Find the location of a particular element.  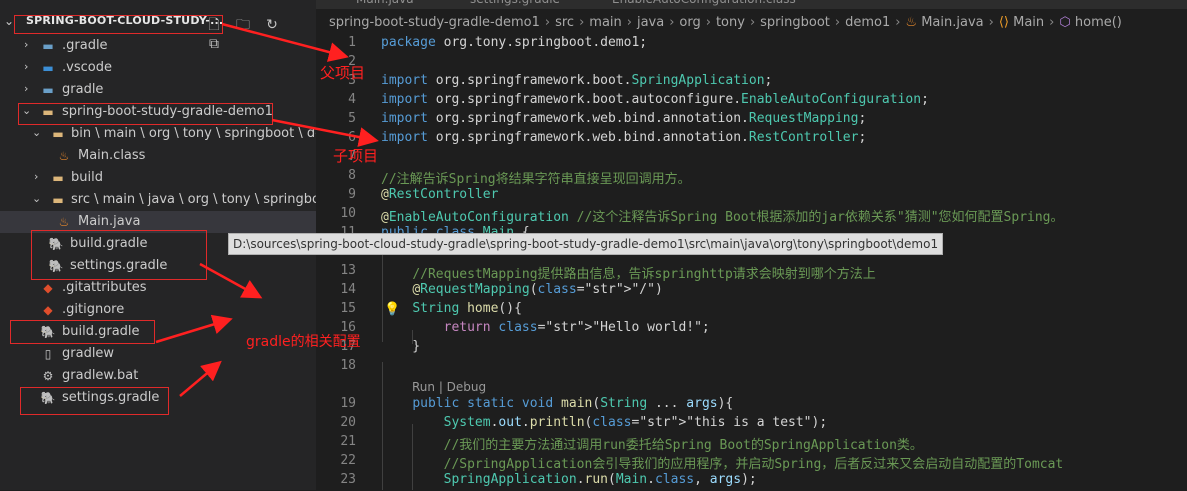

git-icon: ◆ is located at coordinates (48, 310).